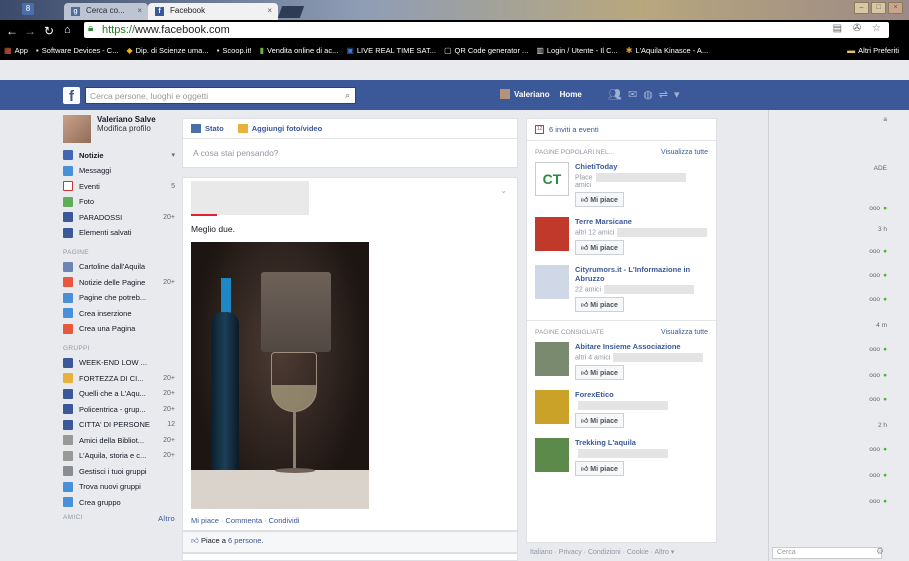 The image size is (909, 561). What do you see at coordinates (641, 166) in the screenshot?
I see `page-name-link: ChietiToday` at bounding box center [641, 166].